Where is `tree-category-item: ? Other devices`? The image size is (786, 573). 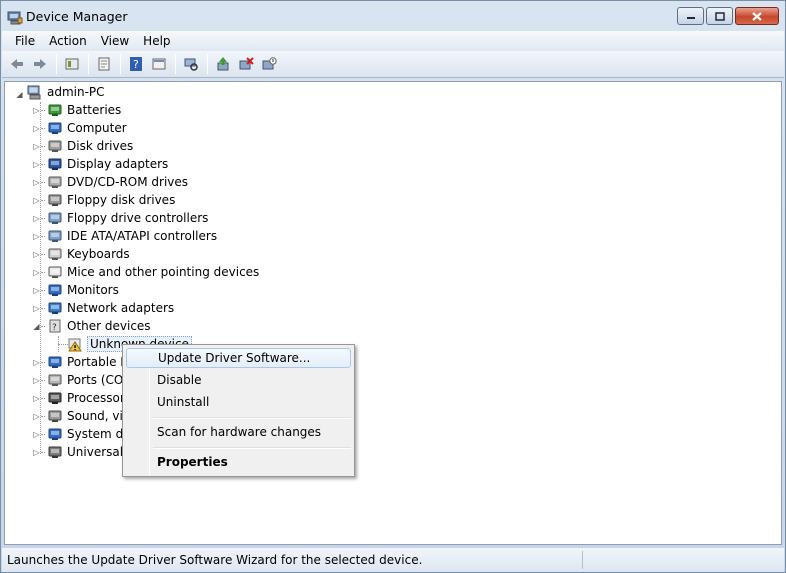 tree-category-item: ? Other devices is located at coordinates (99, 326).